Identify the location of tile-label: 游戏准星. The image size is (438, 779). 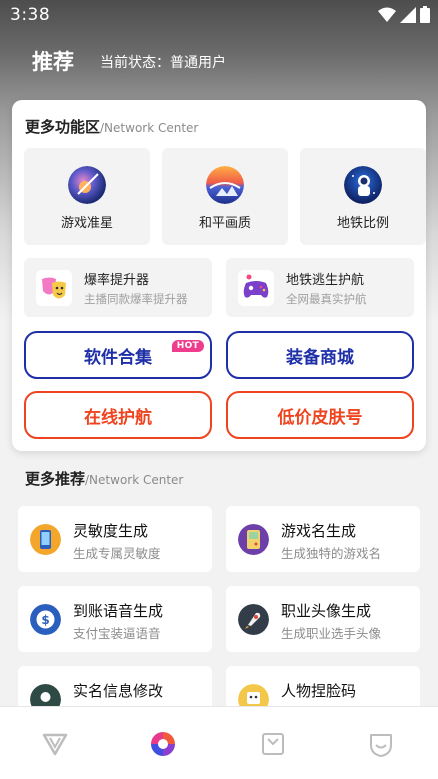
(86, 223).